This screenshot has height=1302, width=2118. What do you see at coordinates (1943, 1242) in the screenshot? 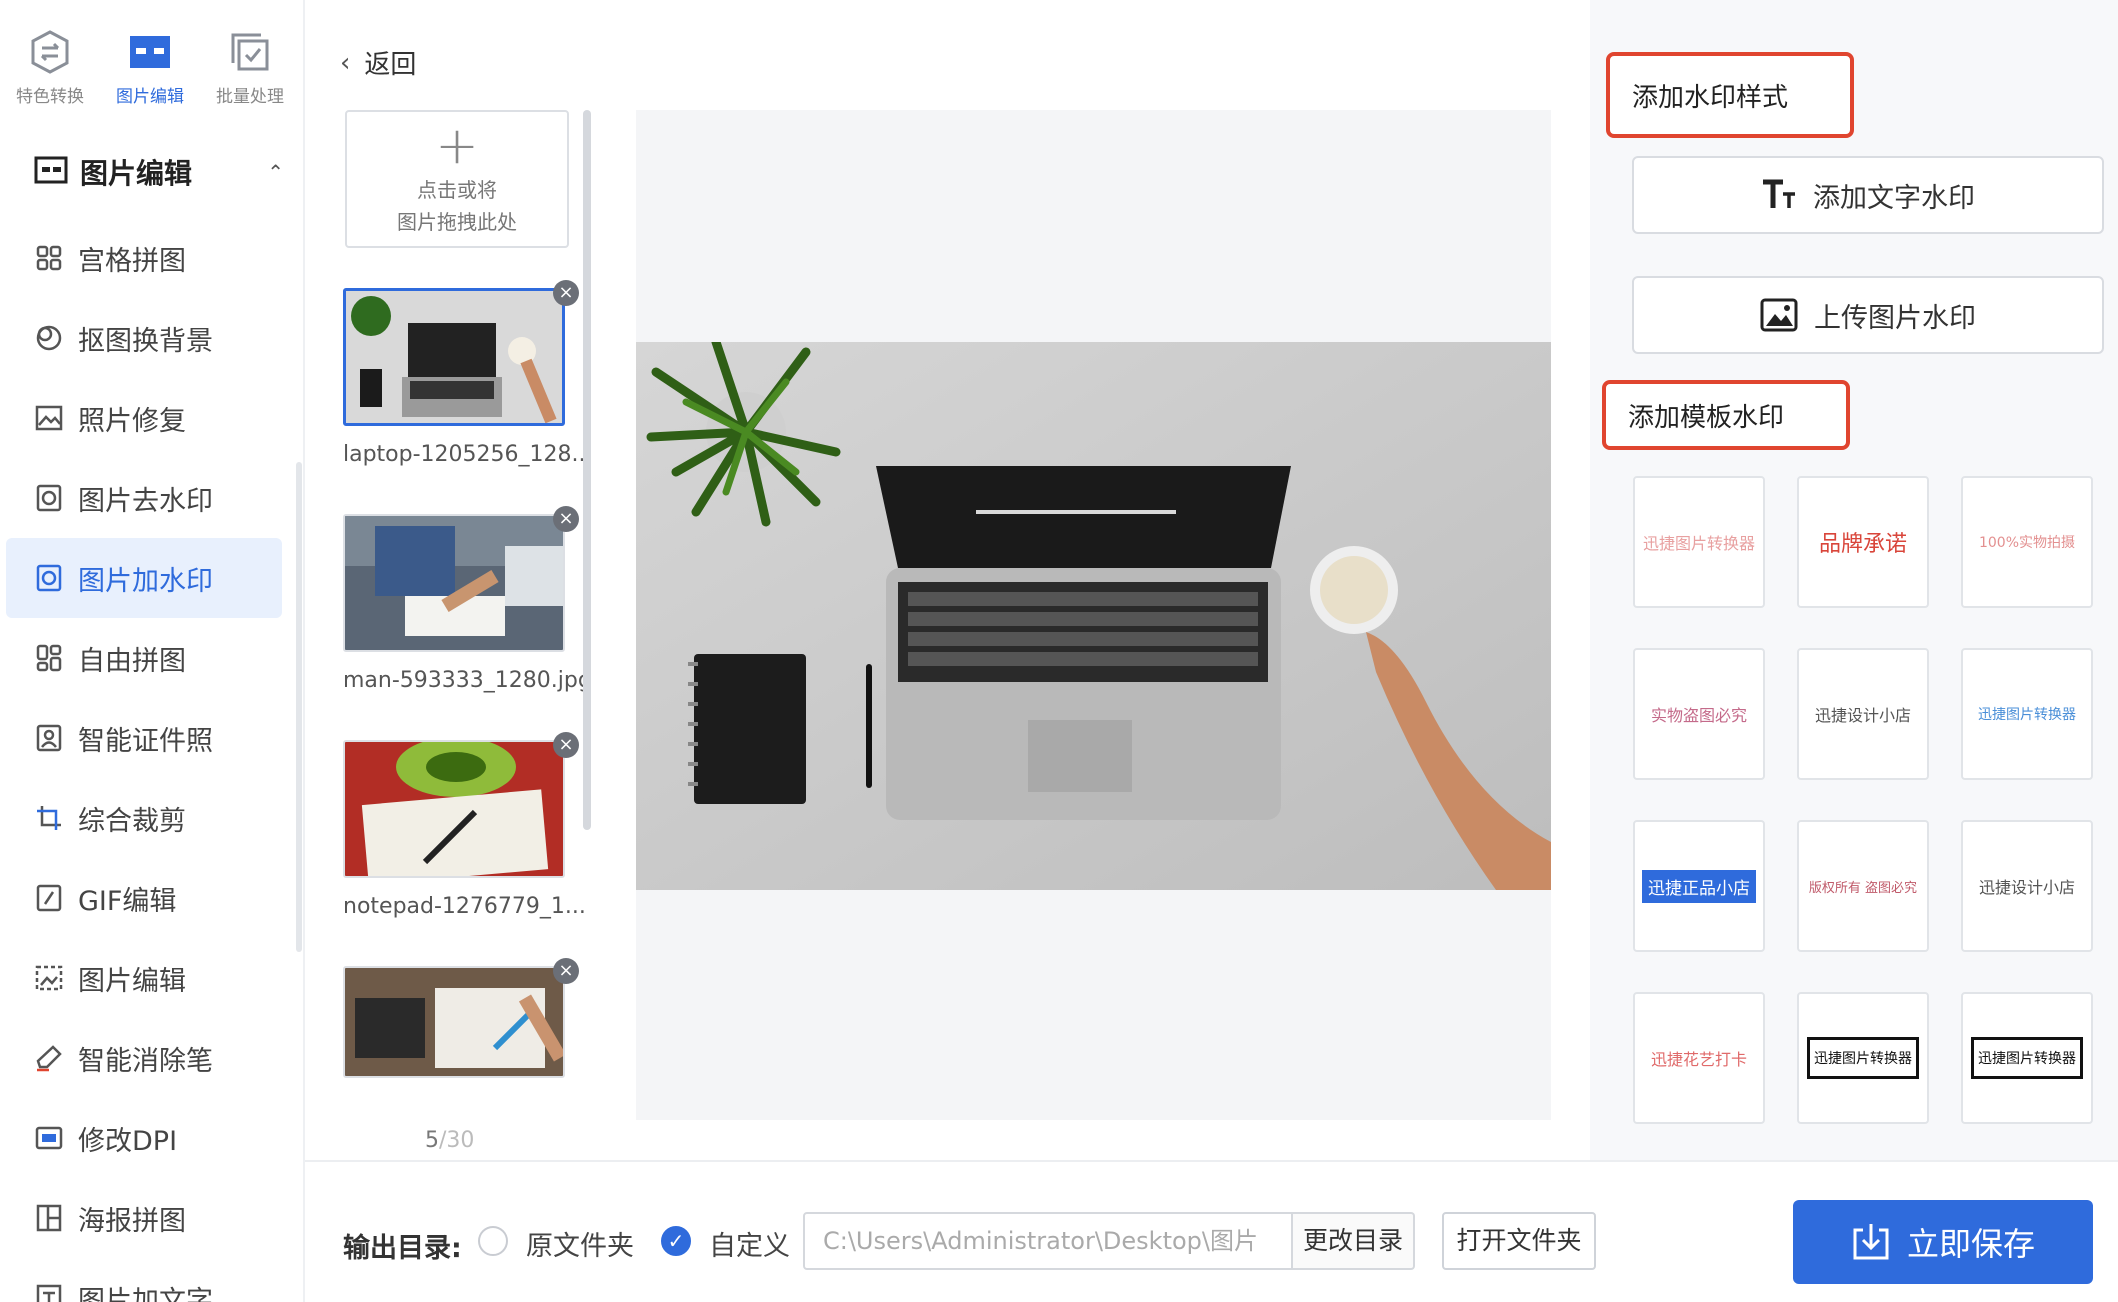
I see `save-now-button: 立即保存` at bounding box center [1943, 1242].